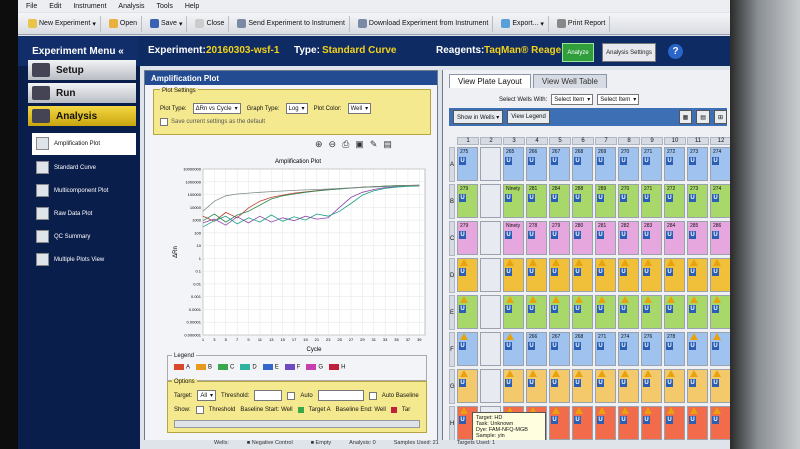 The image size is (800, 449). What do you see at coordinates (674, 238) in the screenshot?
I see `well-C10: 284 U` at bounding box center [674, 238].